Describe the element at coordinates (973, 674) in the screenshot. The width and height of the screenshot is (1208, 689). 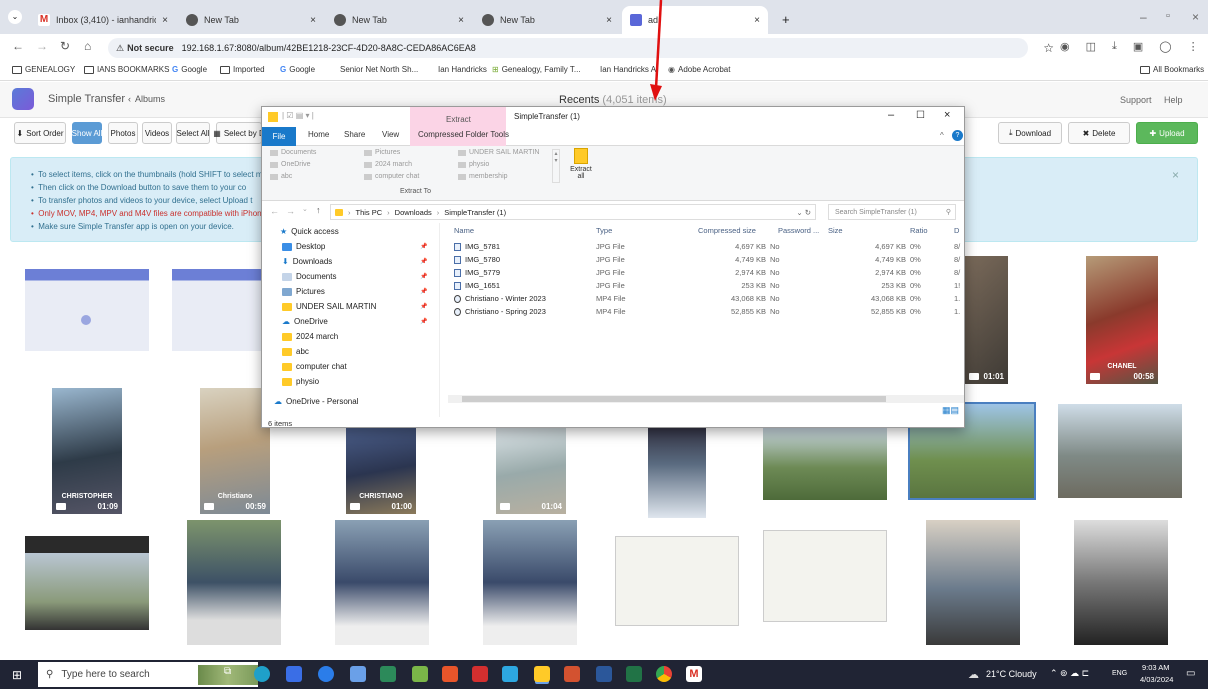
I see `weather-icon: ☁` at that location.